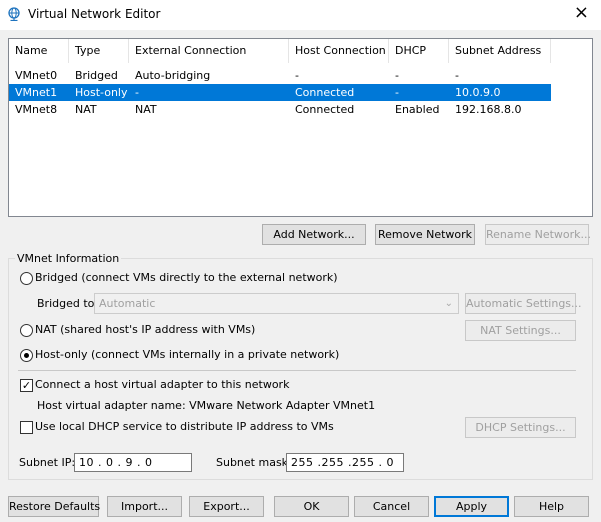 Image resolution: width=601 pixels, height=522 pixels. What do you see at coordinates (297, 370) in the screenshot?
I see `divider` at bounding box center [297, 370].